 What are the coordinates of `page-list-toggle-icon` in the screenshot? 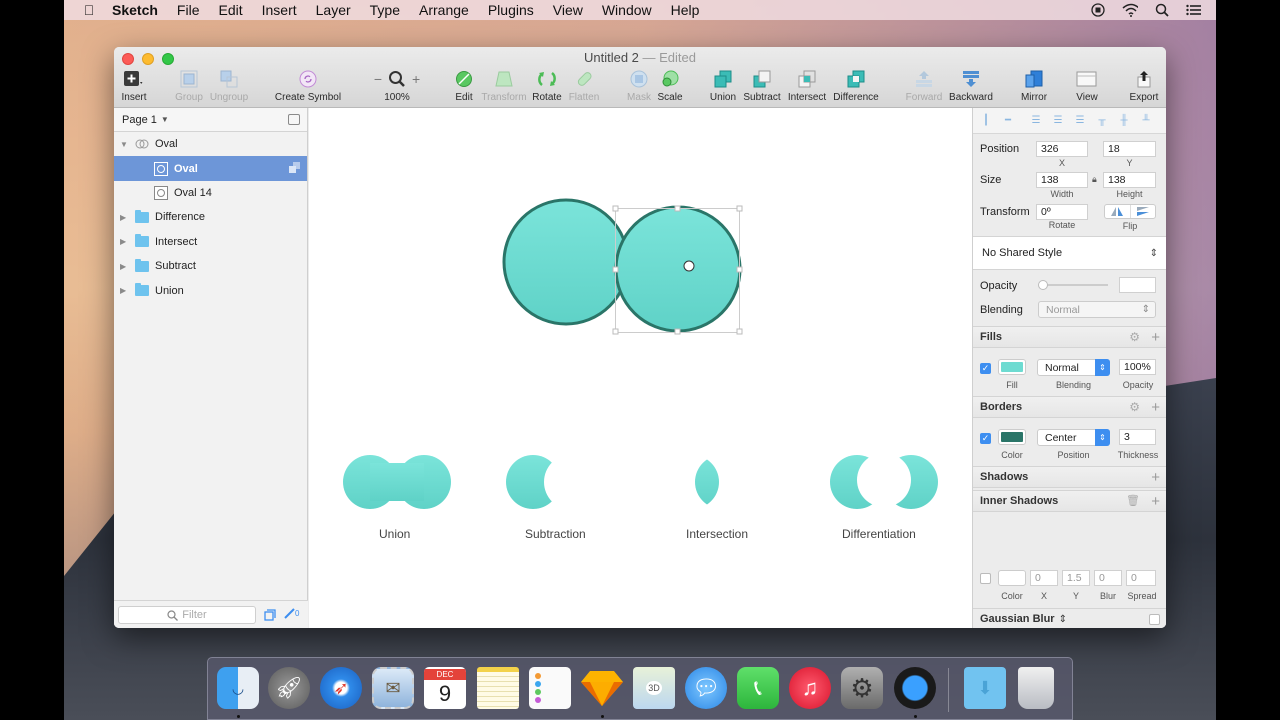 It's located at (294, 119).